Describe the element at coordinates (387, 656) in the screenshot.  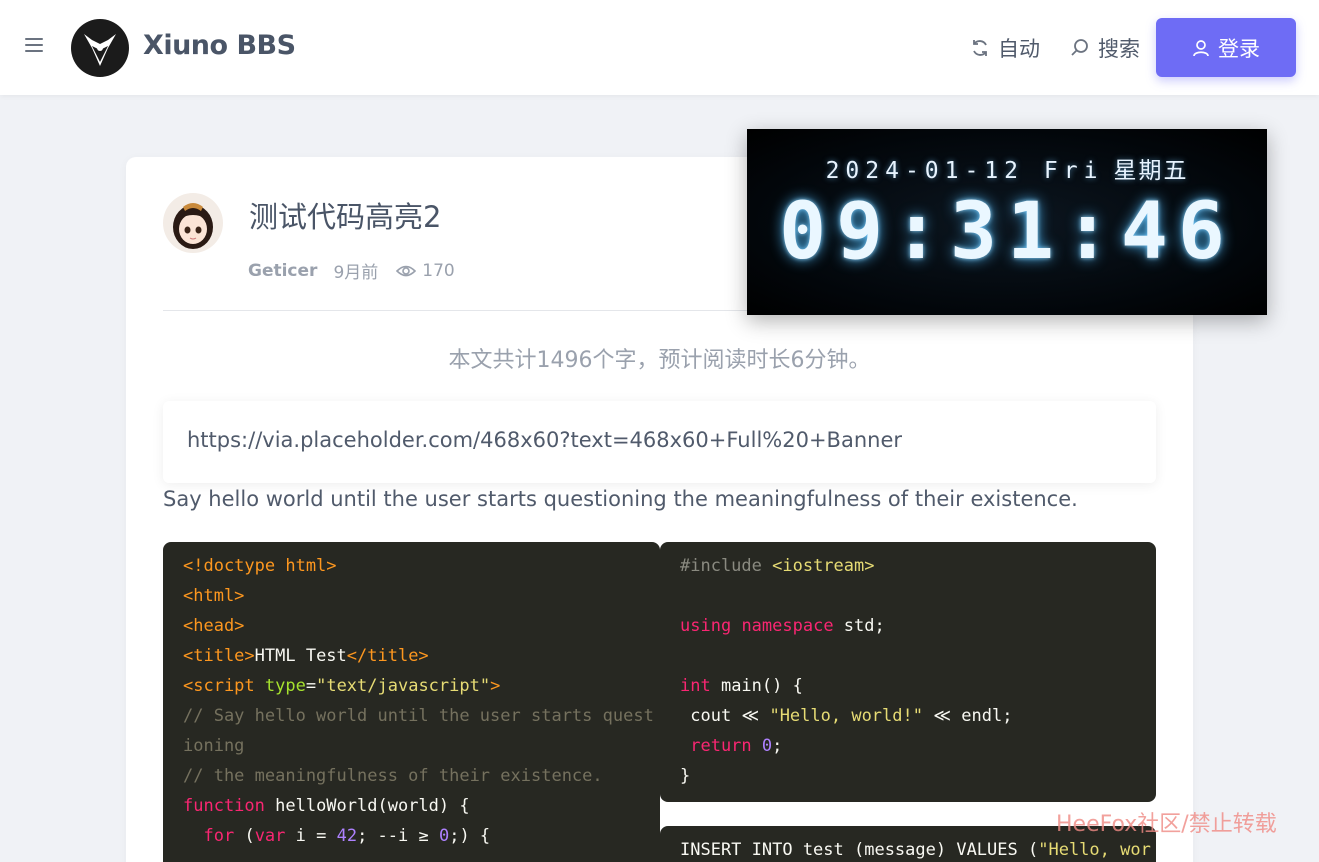
I see `code-token: </title>` at that location.